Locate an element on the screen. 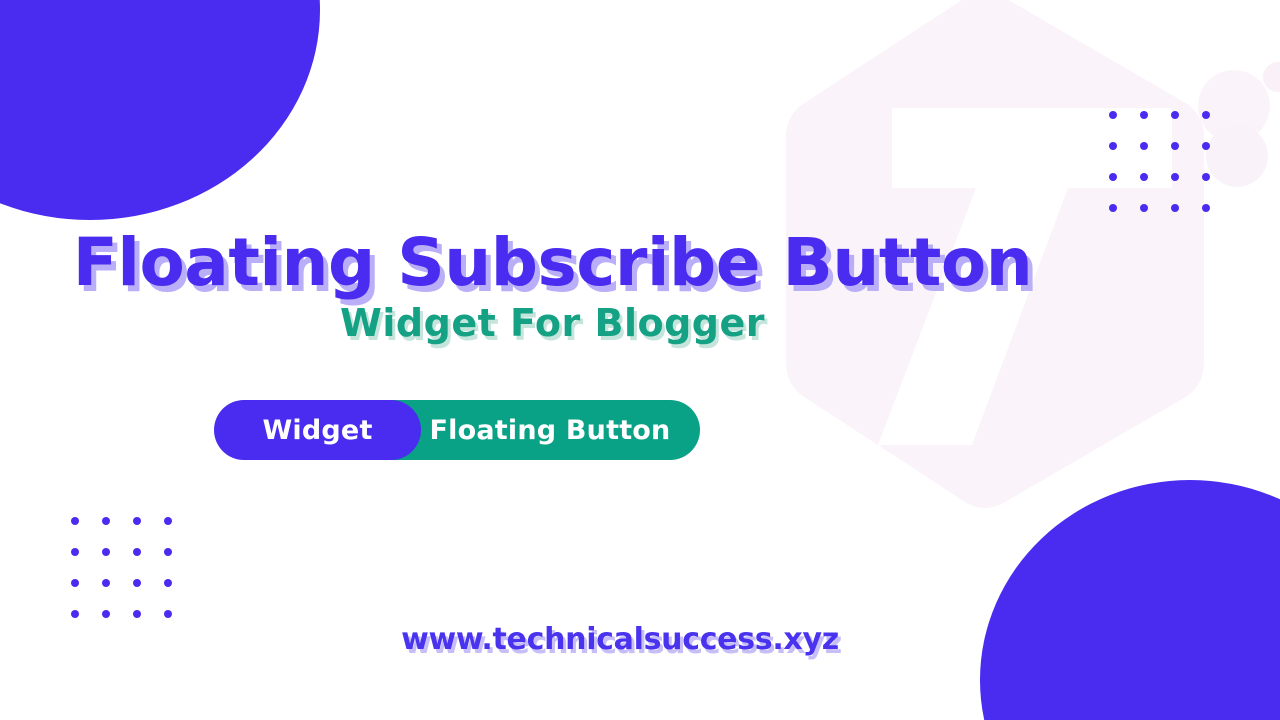 The width and height of the screenshot is (1280, 720). dot-grid-top-right is located at coordinates (1159, 161).